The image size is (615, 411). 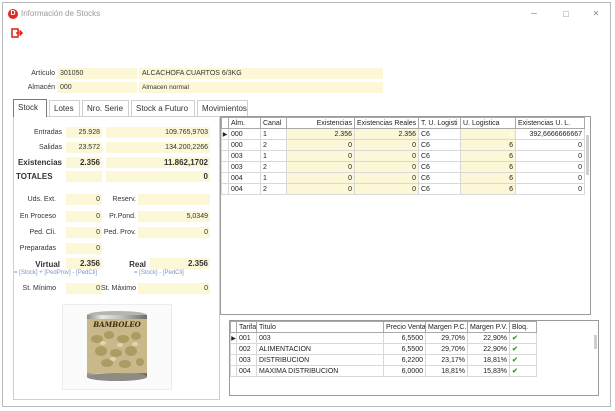 I want to click on stock-grid-row: 000 2 0 0 C6 6 0, so click(x=403, y=145).